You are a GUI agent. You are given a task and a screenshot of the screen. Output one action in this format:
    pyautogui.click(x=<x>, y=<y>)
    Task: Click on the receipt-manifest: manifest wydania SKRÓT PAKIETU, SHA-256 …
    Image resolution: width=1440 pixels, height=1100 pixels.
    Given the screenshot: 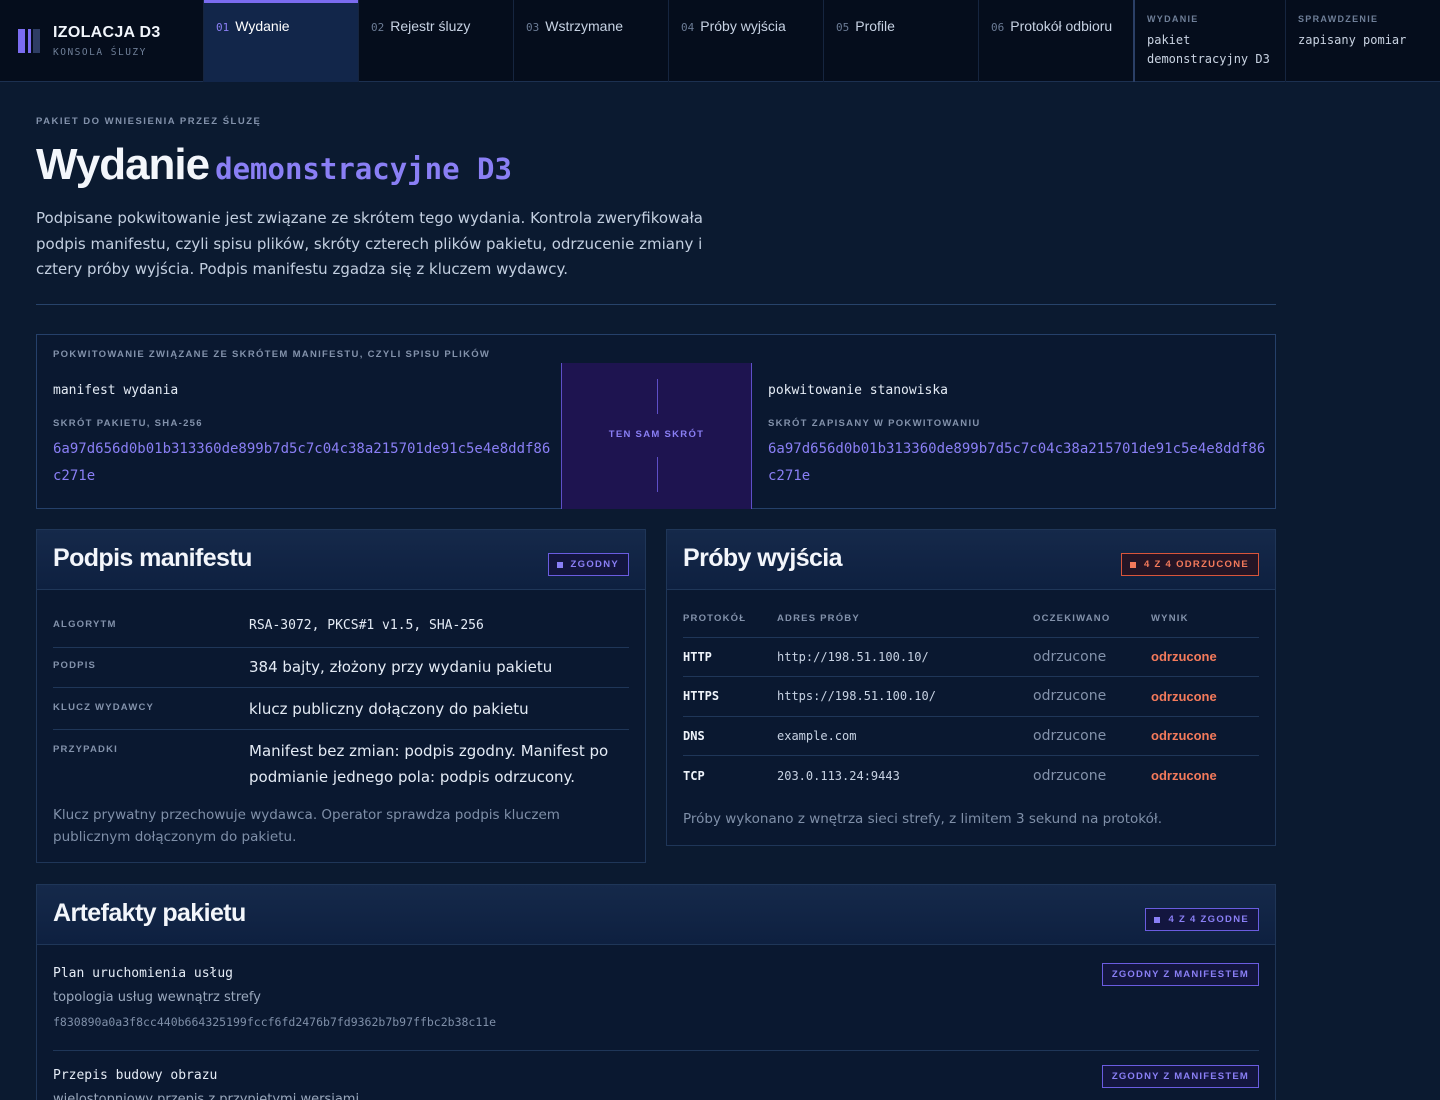 What is the action you would take?
    pyautogui.click(x=303, y=436)
    